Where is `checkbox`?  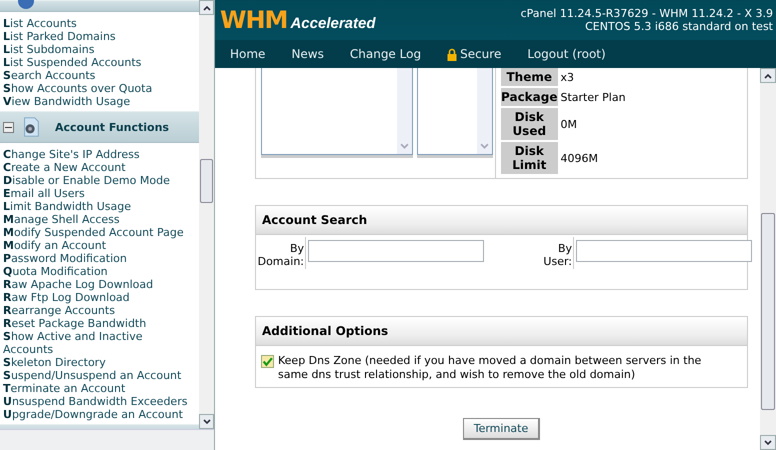
checkbox is located at coordinates (267, 361).